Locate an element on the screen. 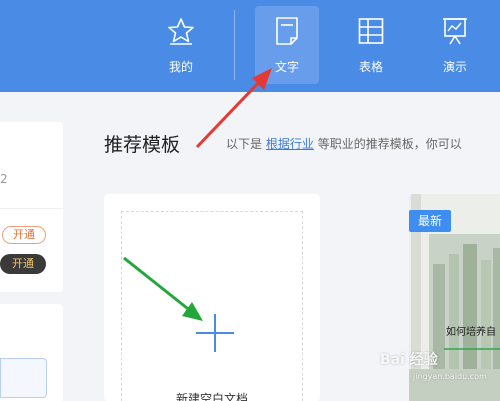 This screenshot has width=500, height=401. watermark-url: jingyan.baidu.com is located at coordinates (450, 376).